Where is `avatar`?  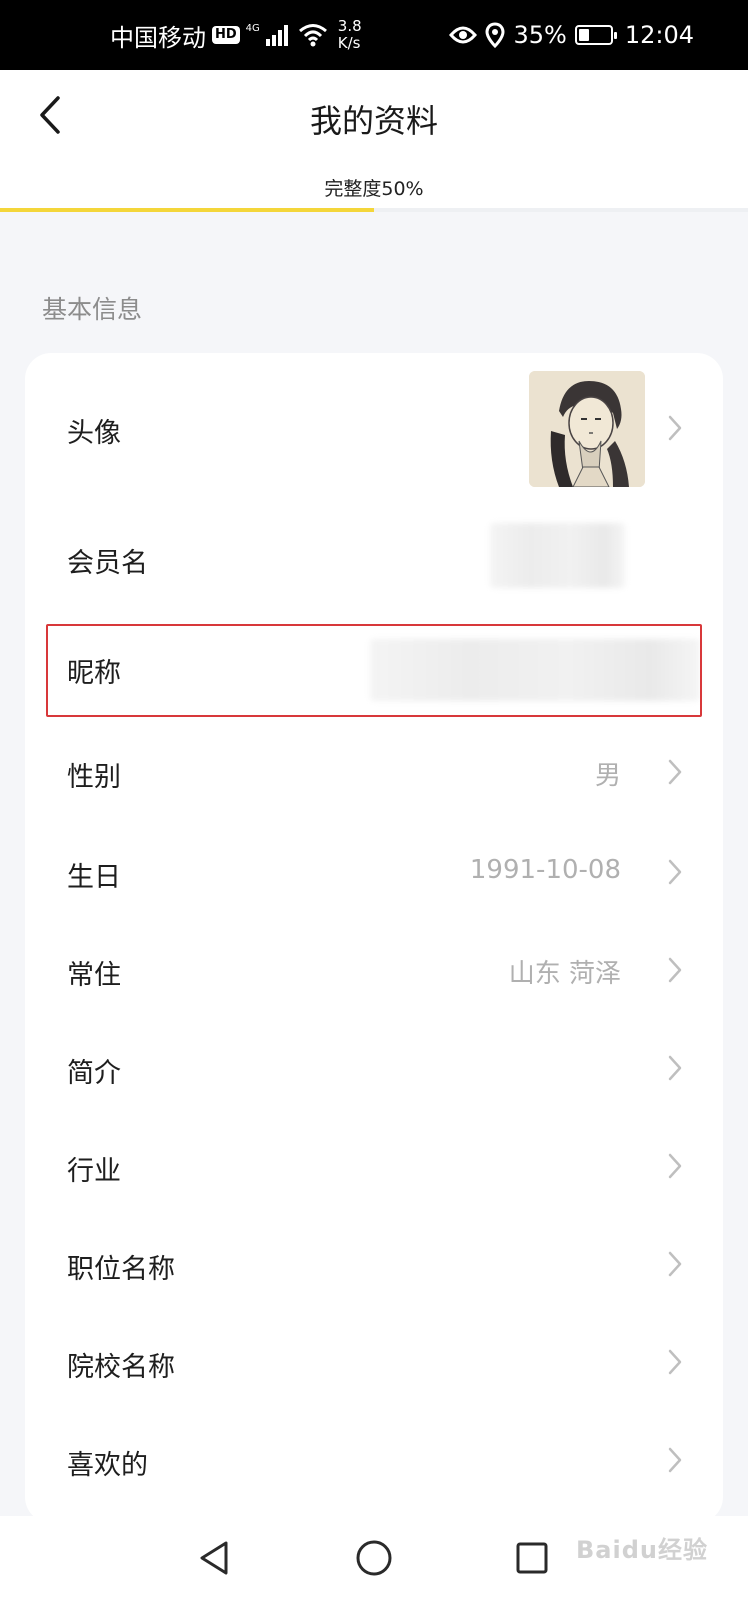 avatar is located at coordinates (587, 429).